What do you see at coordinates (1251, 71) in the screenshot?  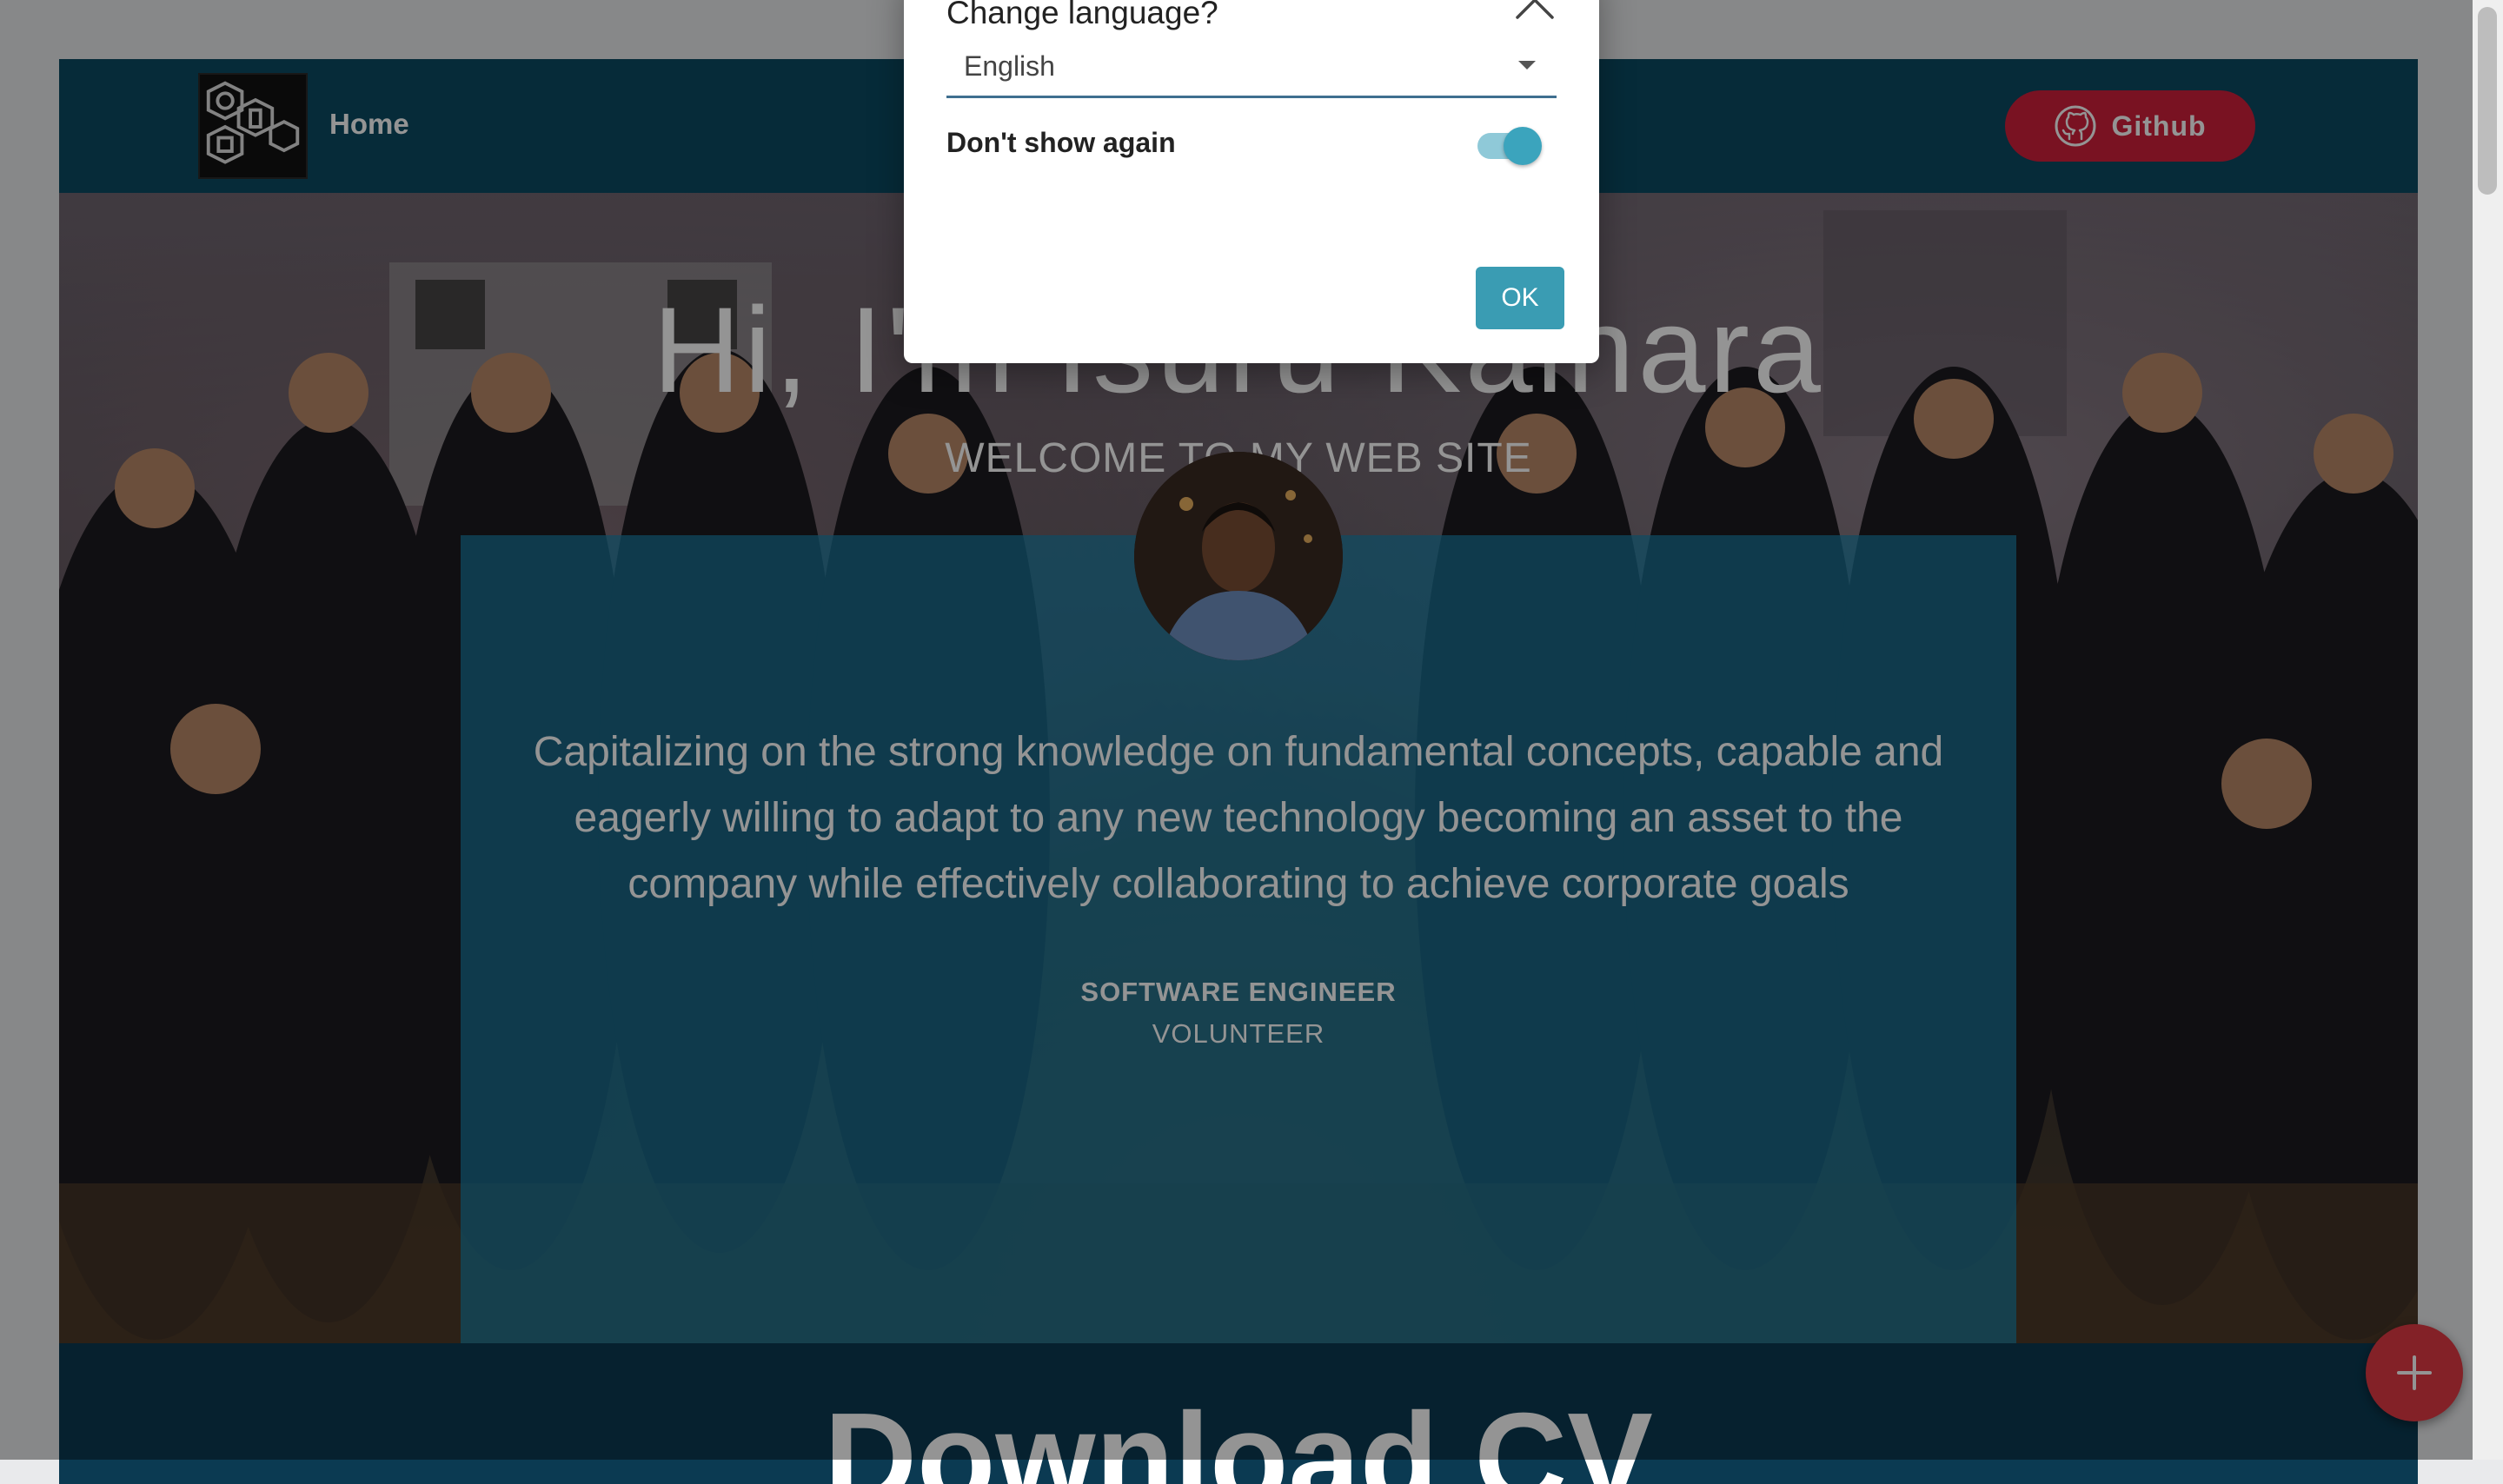 I see `language-select: English` at bounding box center [1251, 71].